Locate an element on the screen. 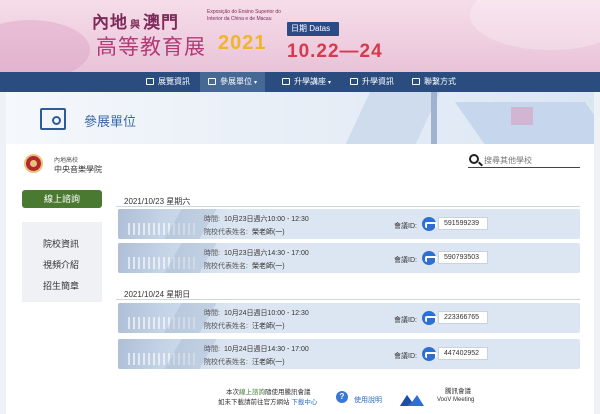 This screenshot has height=414, width=600. help-icon: ? is located at coordinates (342, 397).